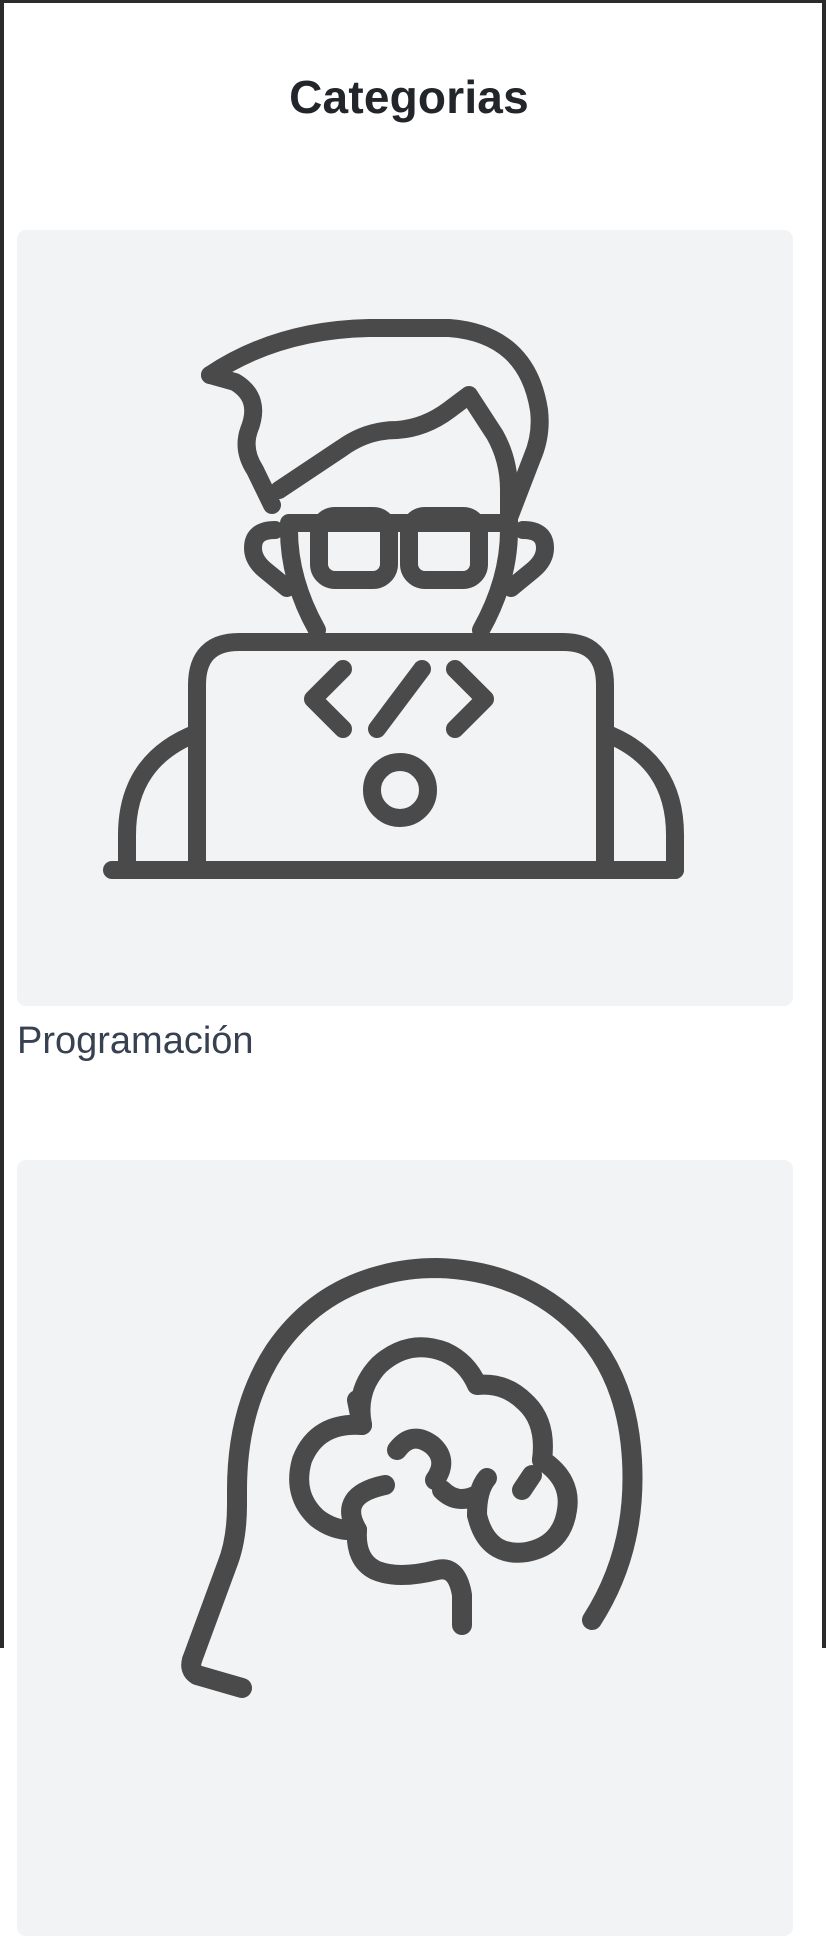 This screenshot has height=1936, width=830. I want to click on category-label: Programación, so click(405, 1041).